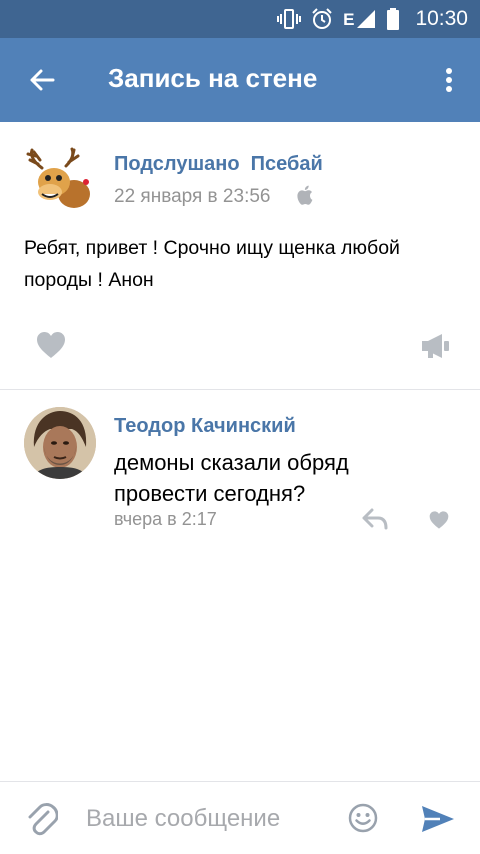 The image size is (480, 854). What do you see at coordinates (441, 18) in the screenshot?
I see `status-time: 10:30` at bounding box center [441, 18].